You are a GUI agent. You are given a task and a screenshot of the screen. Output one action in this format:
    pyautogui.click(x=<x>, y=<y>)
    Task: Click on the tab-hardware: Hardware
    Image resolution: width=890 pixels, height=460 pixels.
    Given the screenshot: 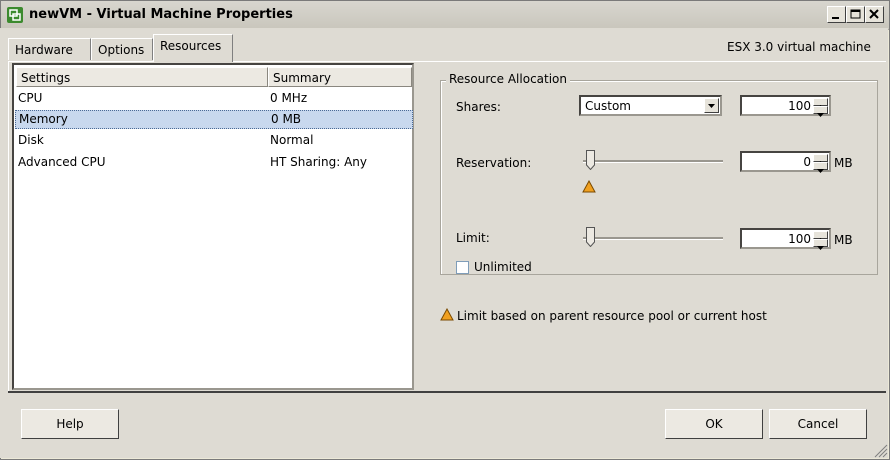 What is the action you would take?
    pyautogui.click(x=49, y=49)
    